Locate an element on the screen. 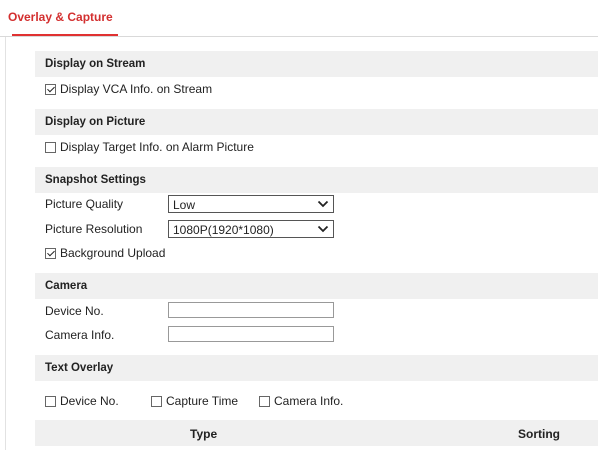 The height and width of the screenshot is (450, 598). target-info-label: Display Target Info. on Alarm Picture is located at coordinates (157, 147).